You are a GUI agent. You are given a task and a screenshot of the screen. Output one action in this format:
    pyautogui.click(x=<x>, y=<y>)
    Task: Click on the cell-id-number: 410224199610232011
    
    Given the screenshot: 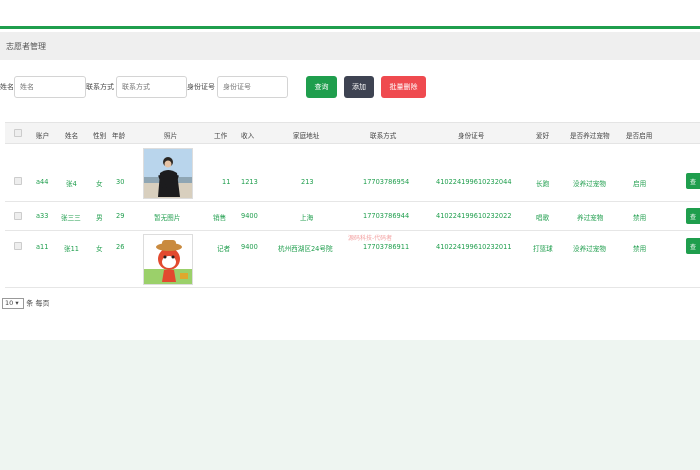 What is the action you would take?
    pyautogui.click(x=474, y=247)
    